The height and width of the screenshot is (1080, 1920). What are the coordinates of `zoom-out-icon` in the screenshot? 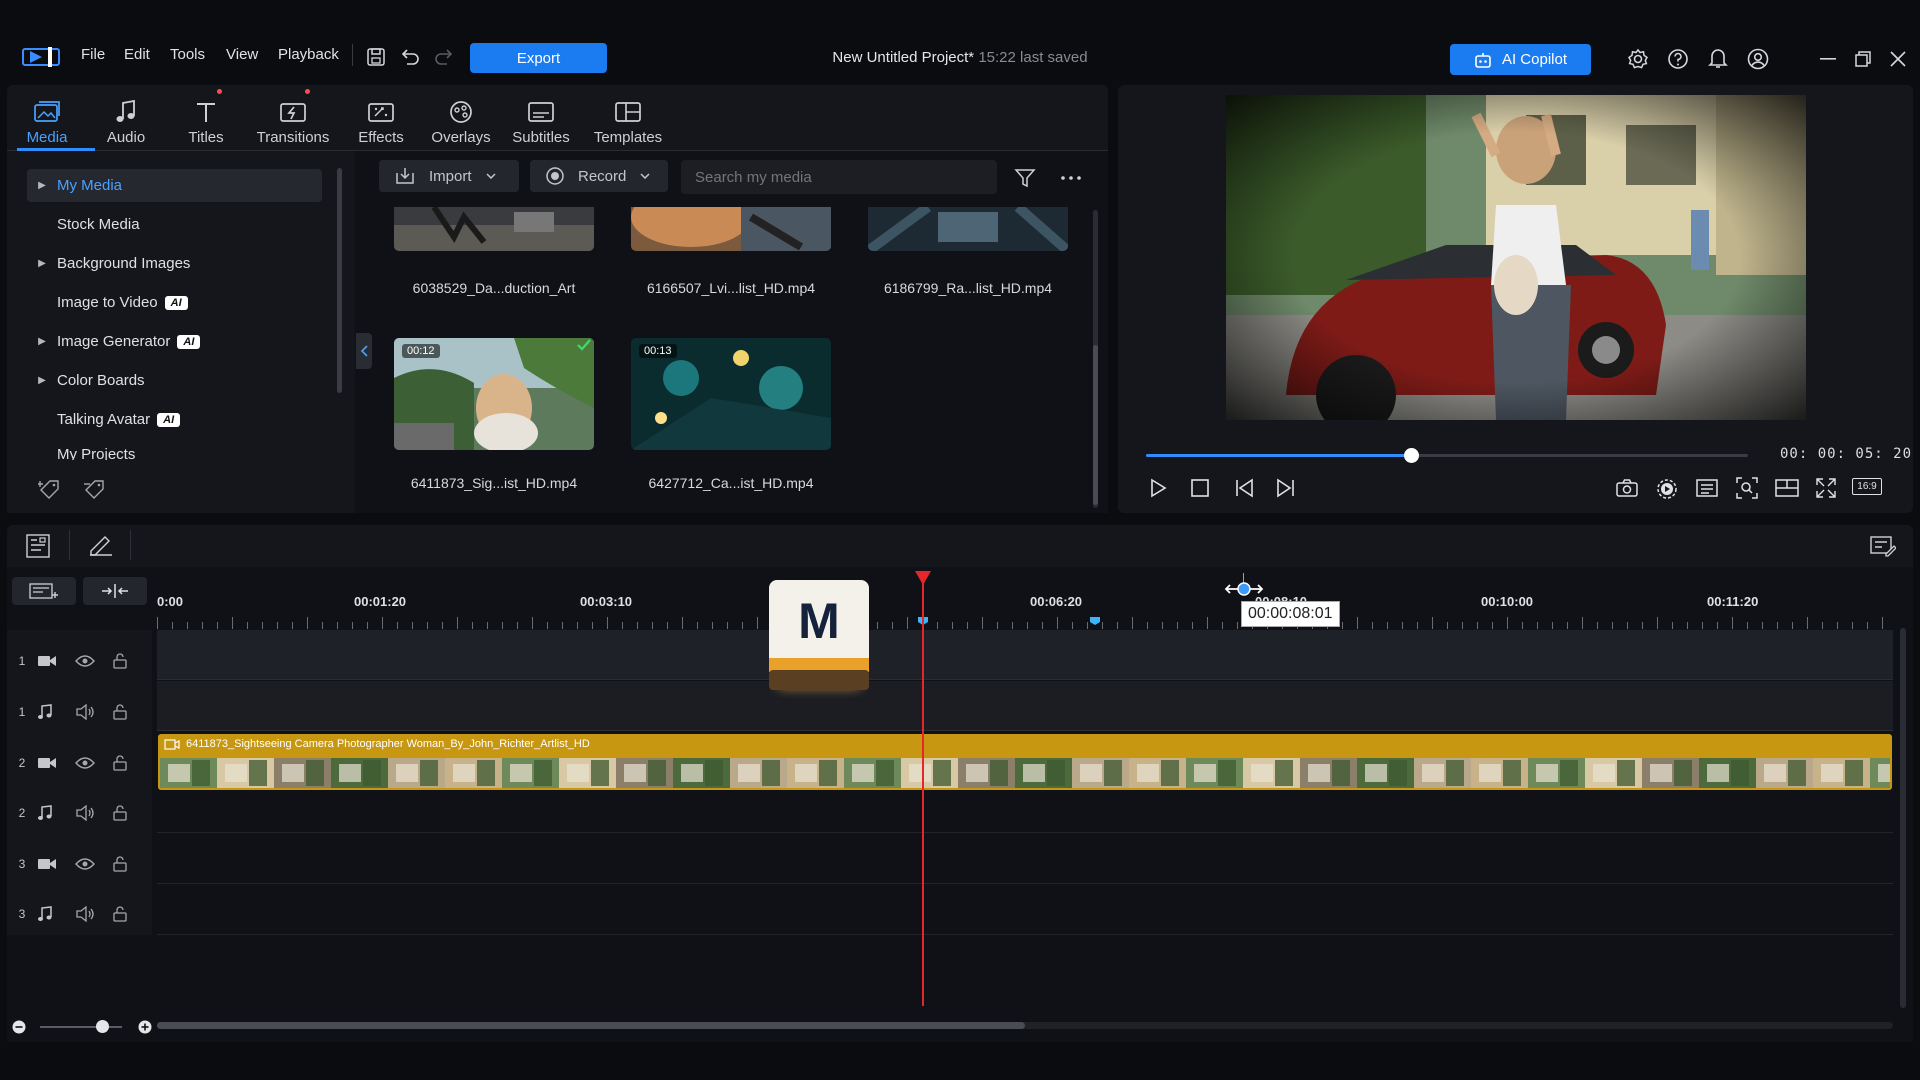 It's located at (19, 1027).